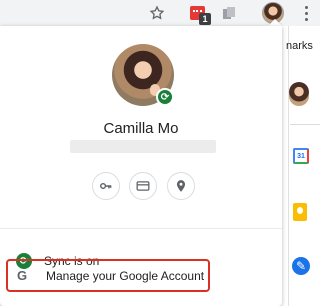 The height and width of the screenshot is (306, 320). Describe the element at coordinates (198, 13) in the screenshot. I see `red-extension-icon: 1` at that location.